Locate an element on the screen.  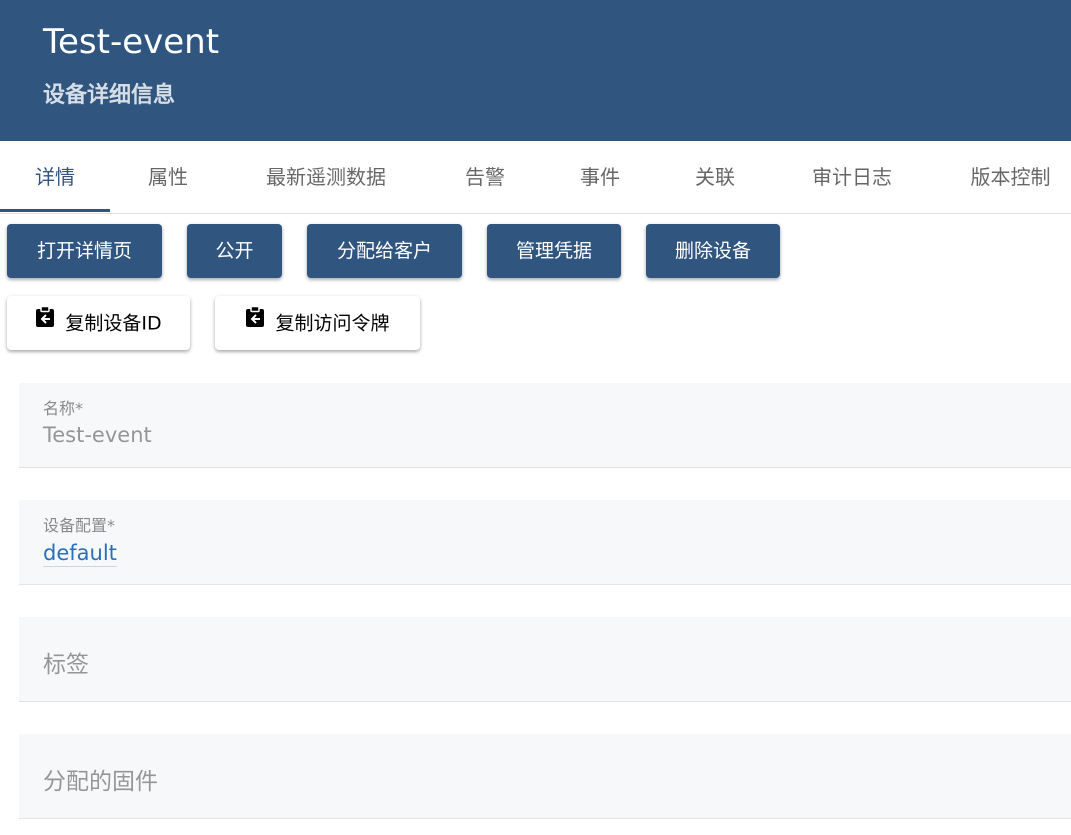
make-public-button: 公开 is located at coordinates (234, 251).